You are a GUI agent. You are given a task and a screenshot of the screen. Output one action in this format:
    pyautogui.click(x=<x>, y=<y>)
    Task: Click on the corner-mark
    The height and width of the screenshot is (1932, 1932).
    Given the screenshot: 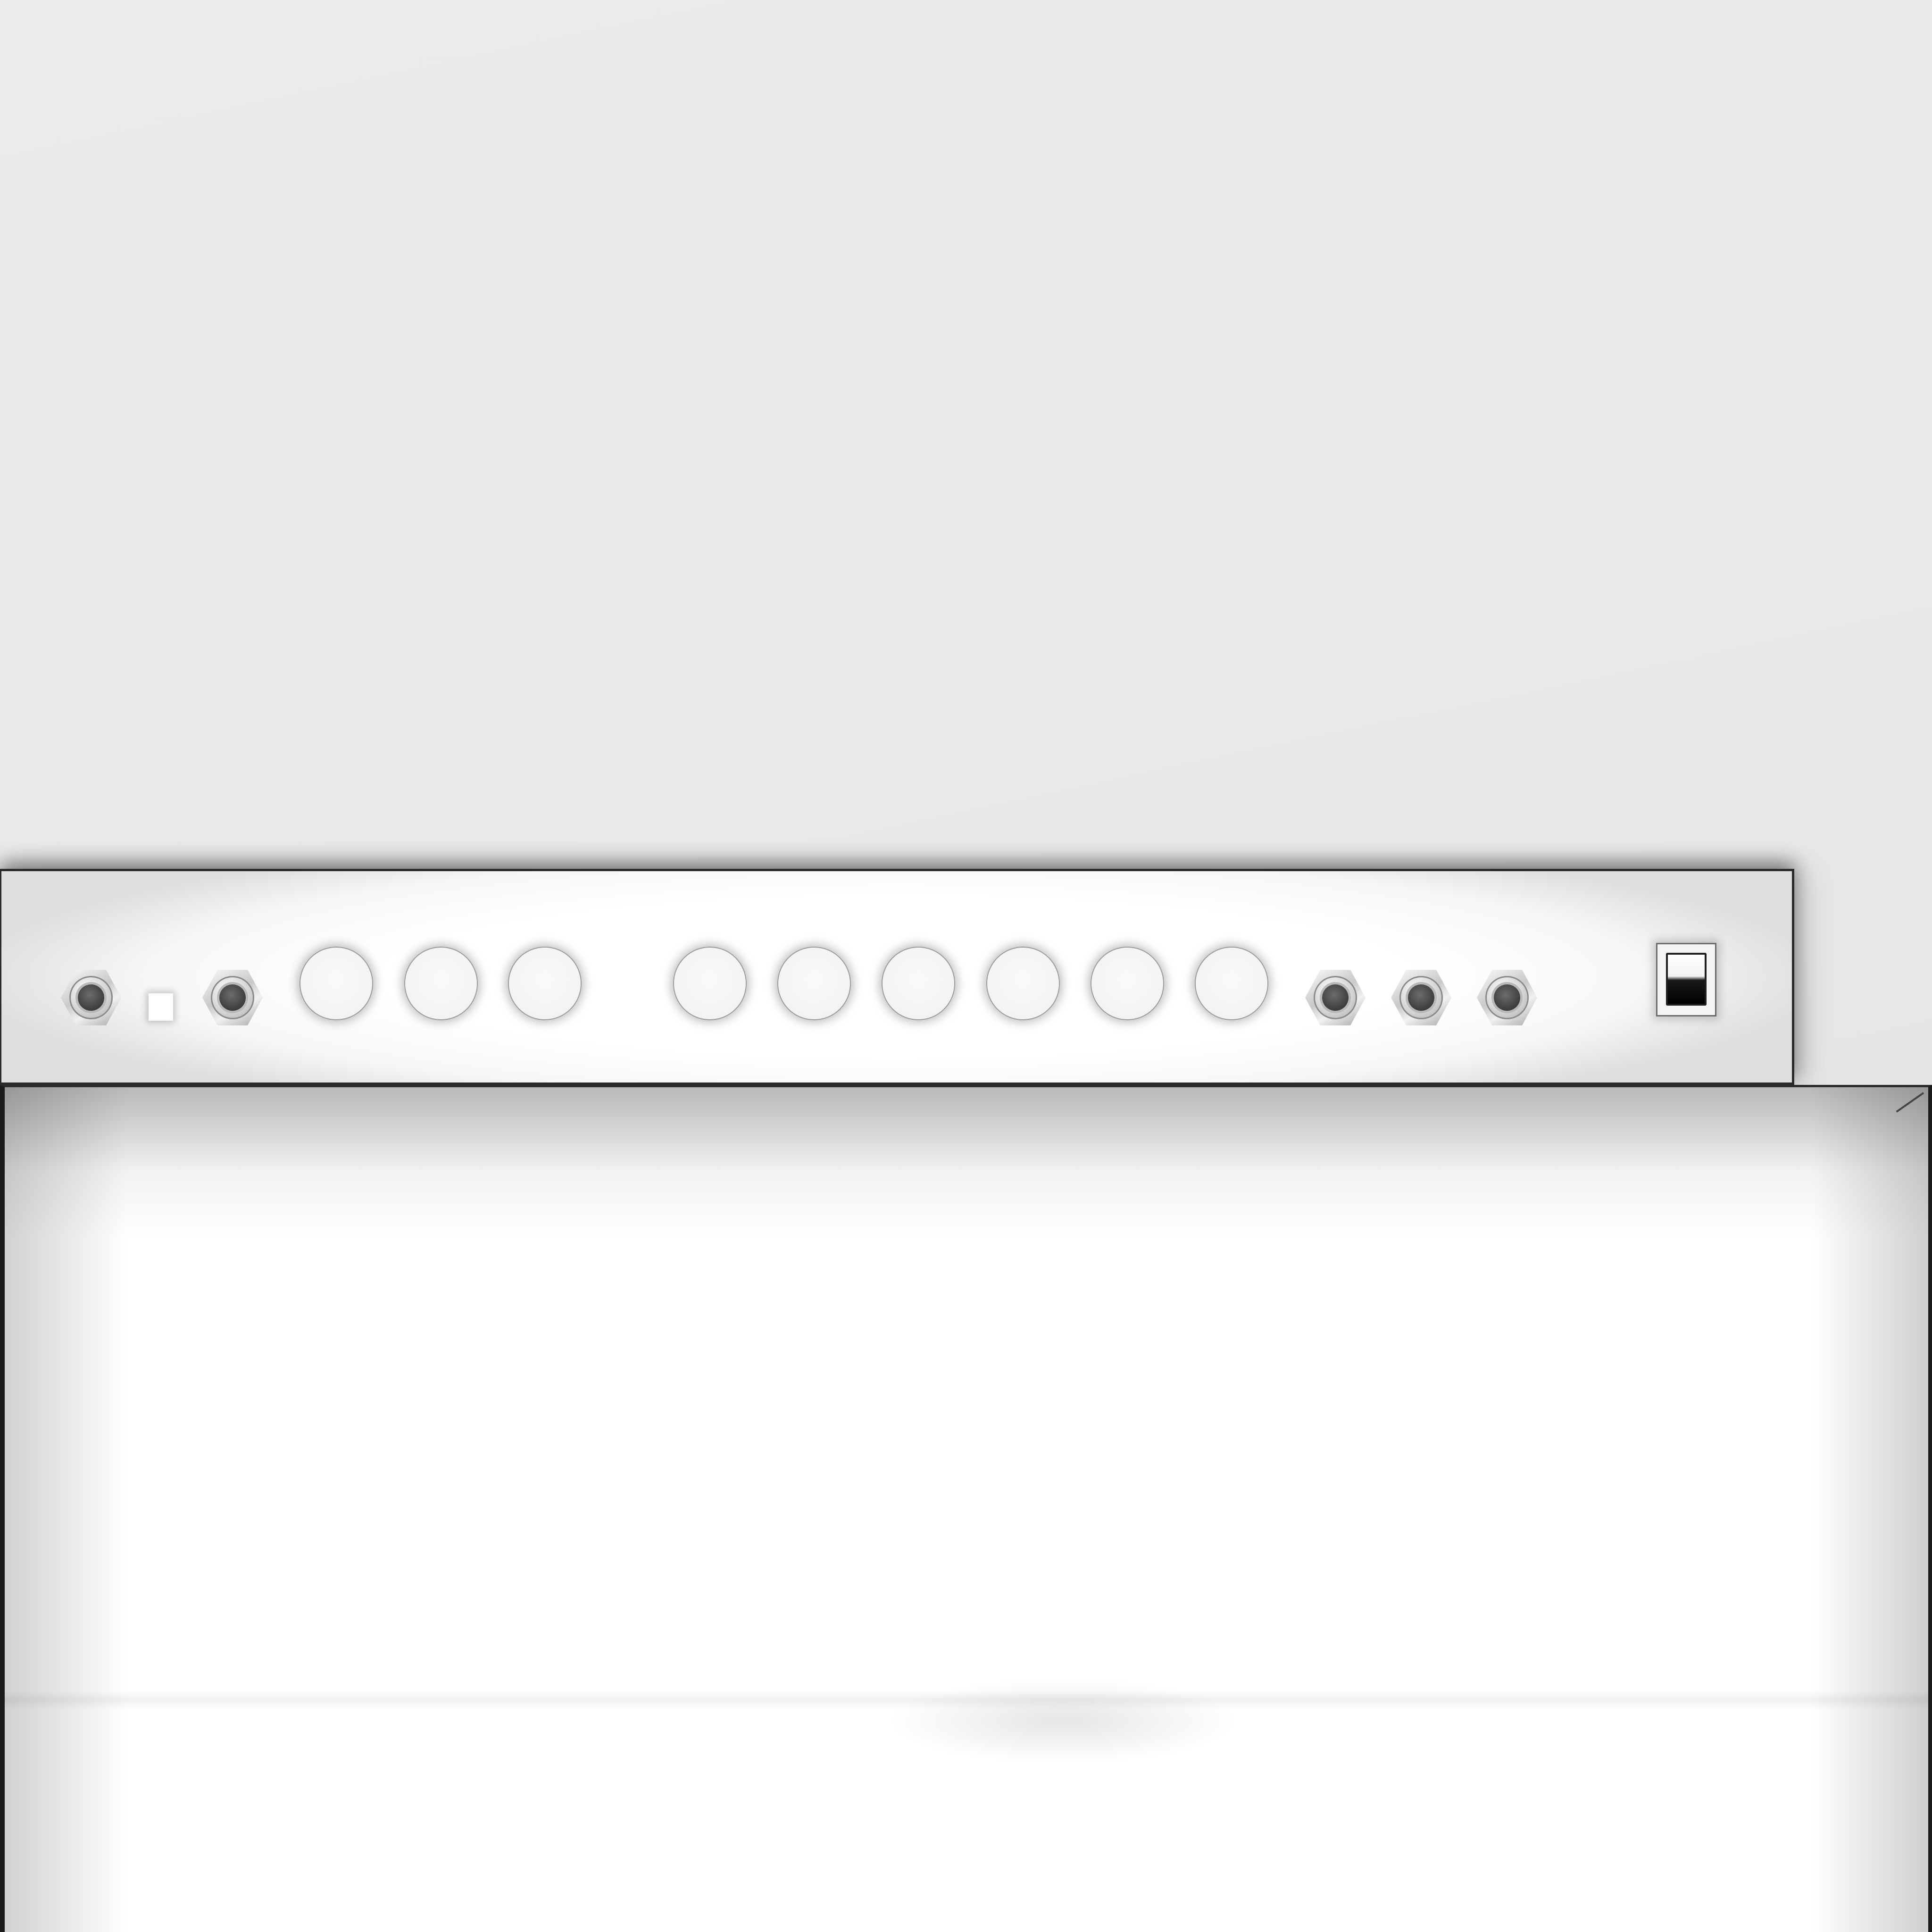 What is the action you would take?
    pyautogui.click(x=1910, y=1103)
    